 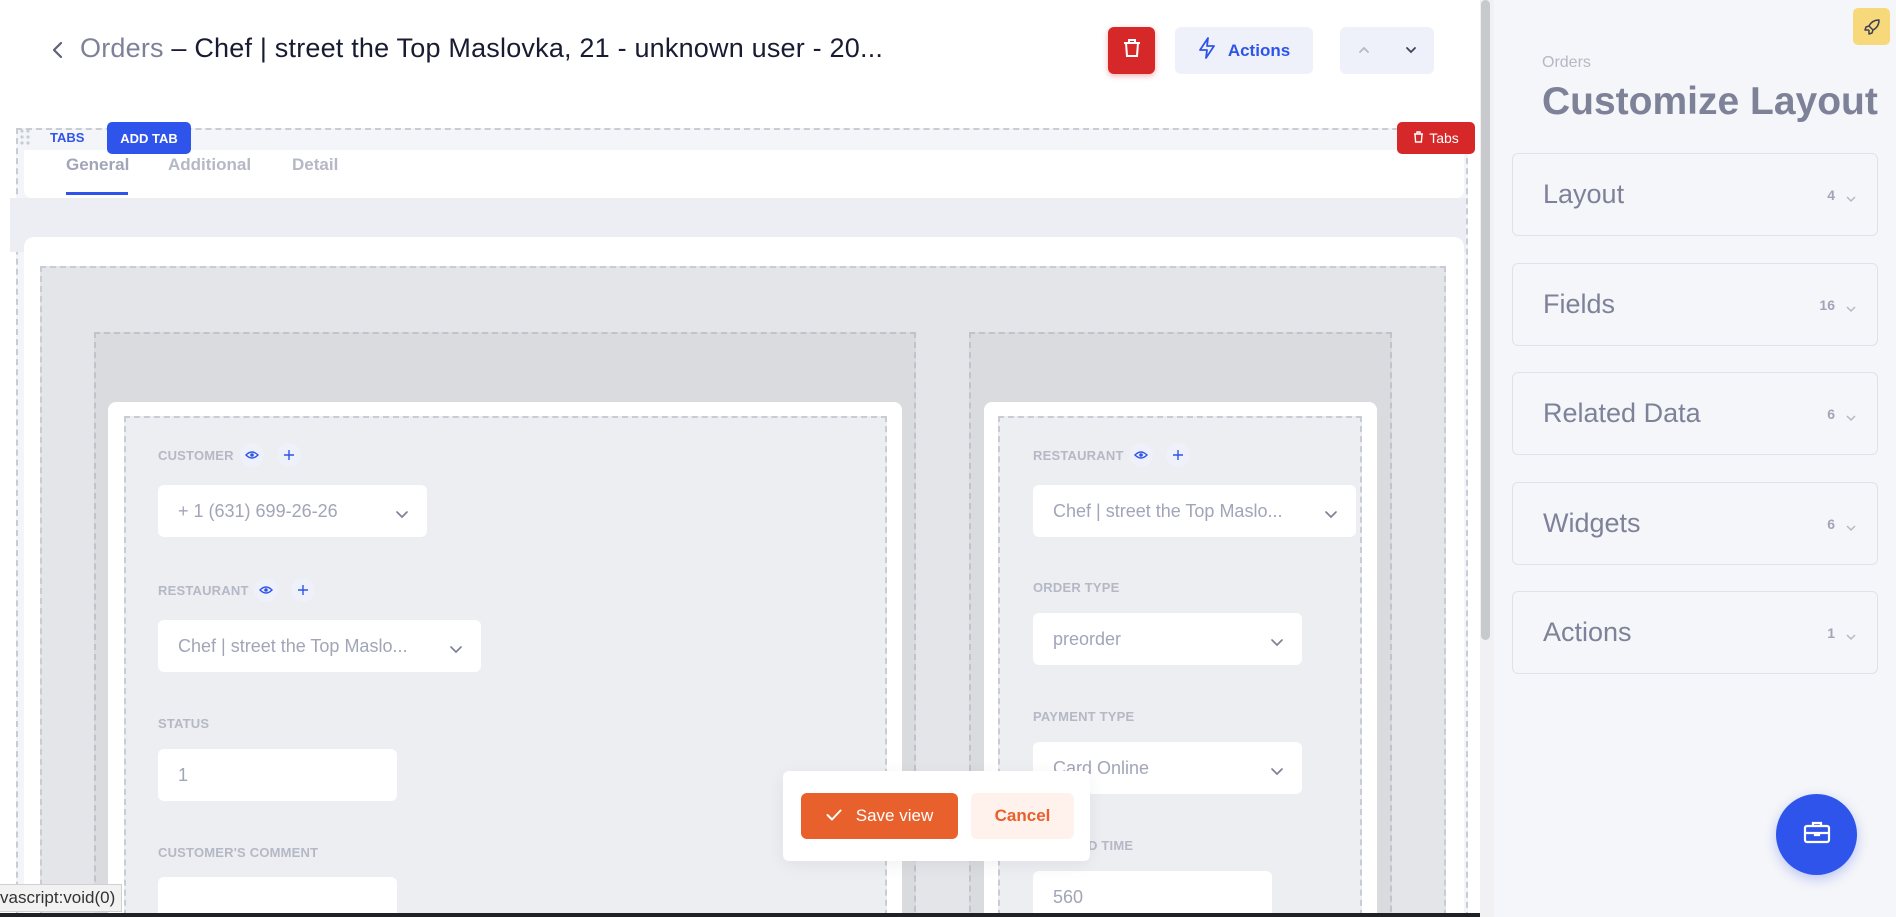 I want to click on save-view-button: Save view, so click(x=879, y=816).